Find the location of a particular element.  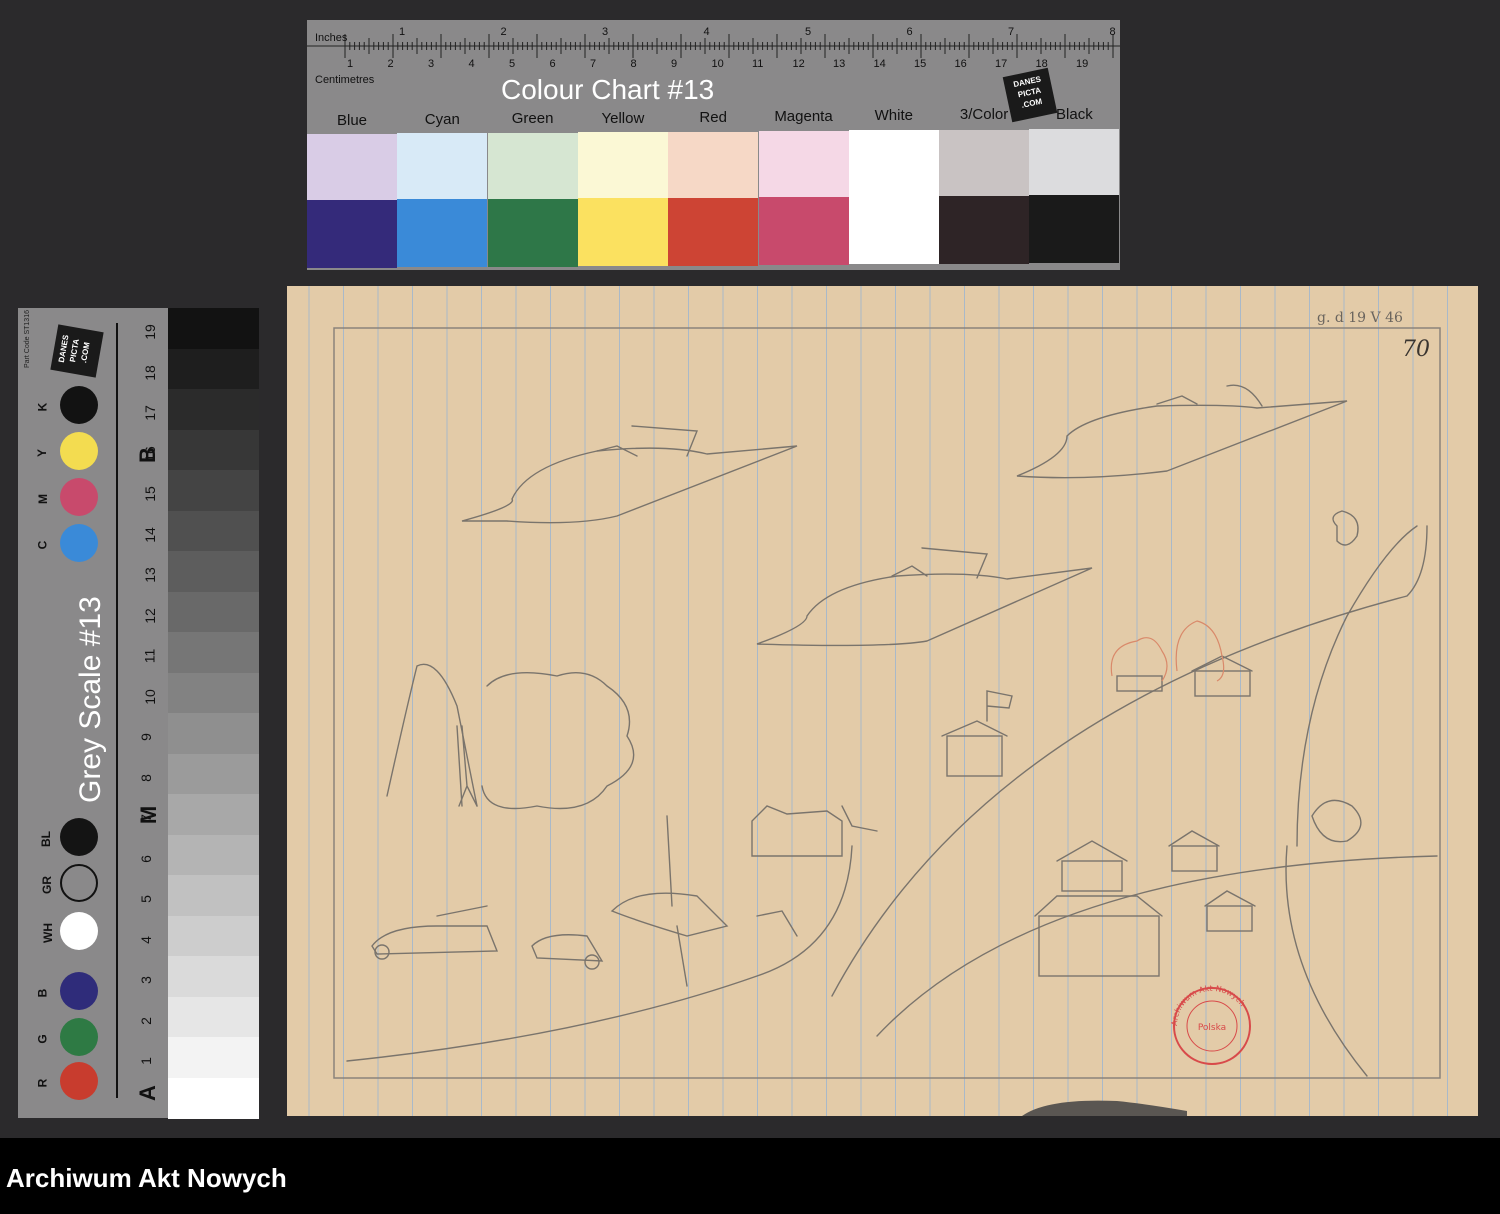

colour-label-3color: 3/Color is located at coordinates (984, 115).